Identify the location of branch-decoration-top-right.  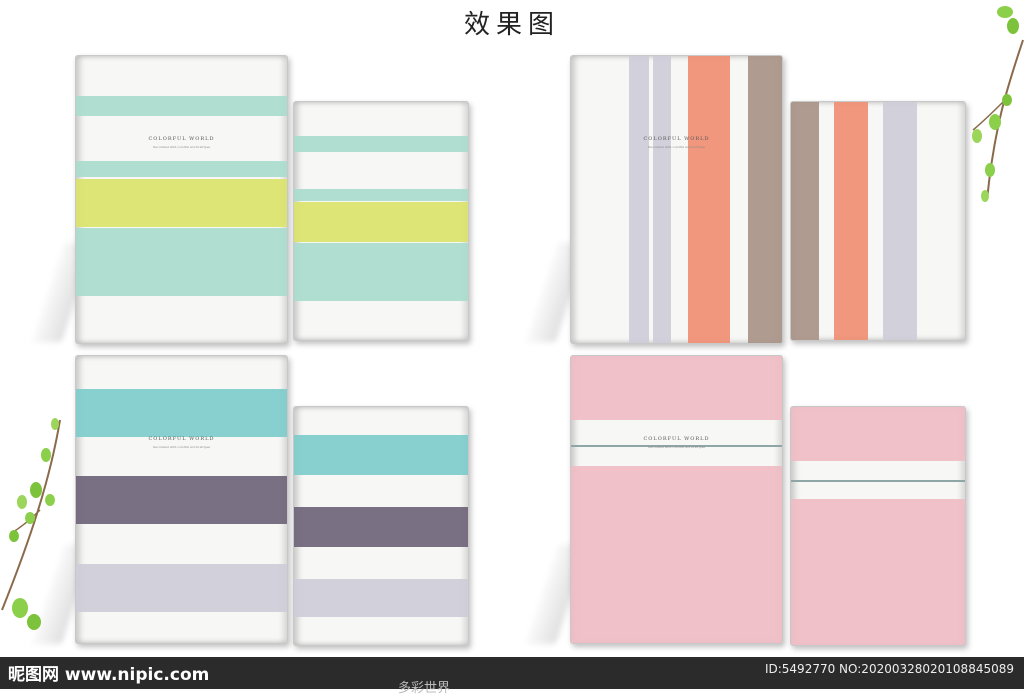
(998, 104).